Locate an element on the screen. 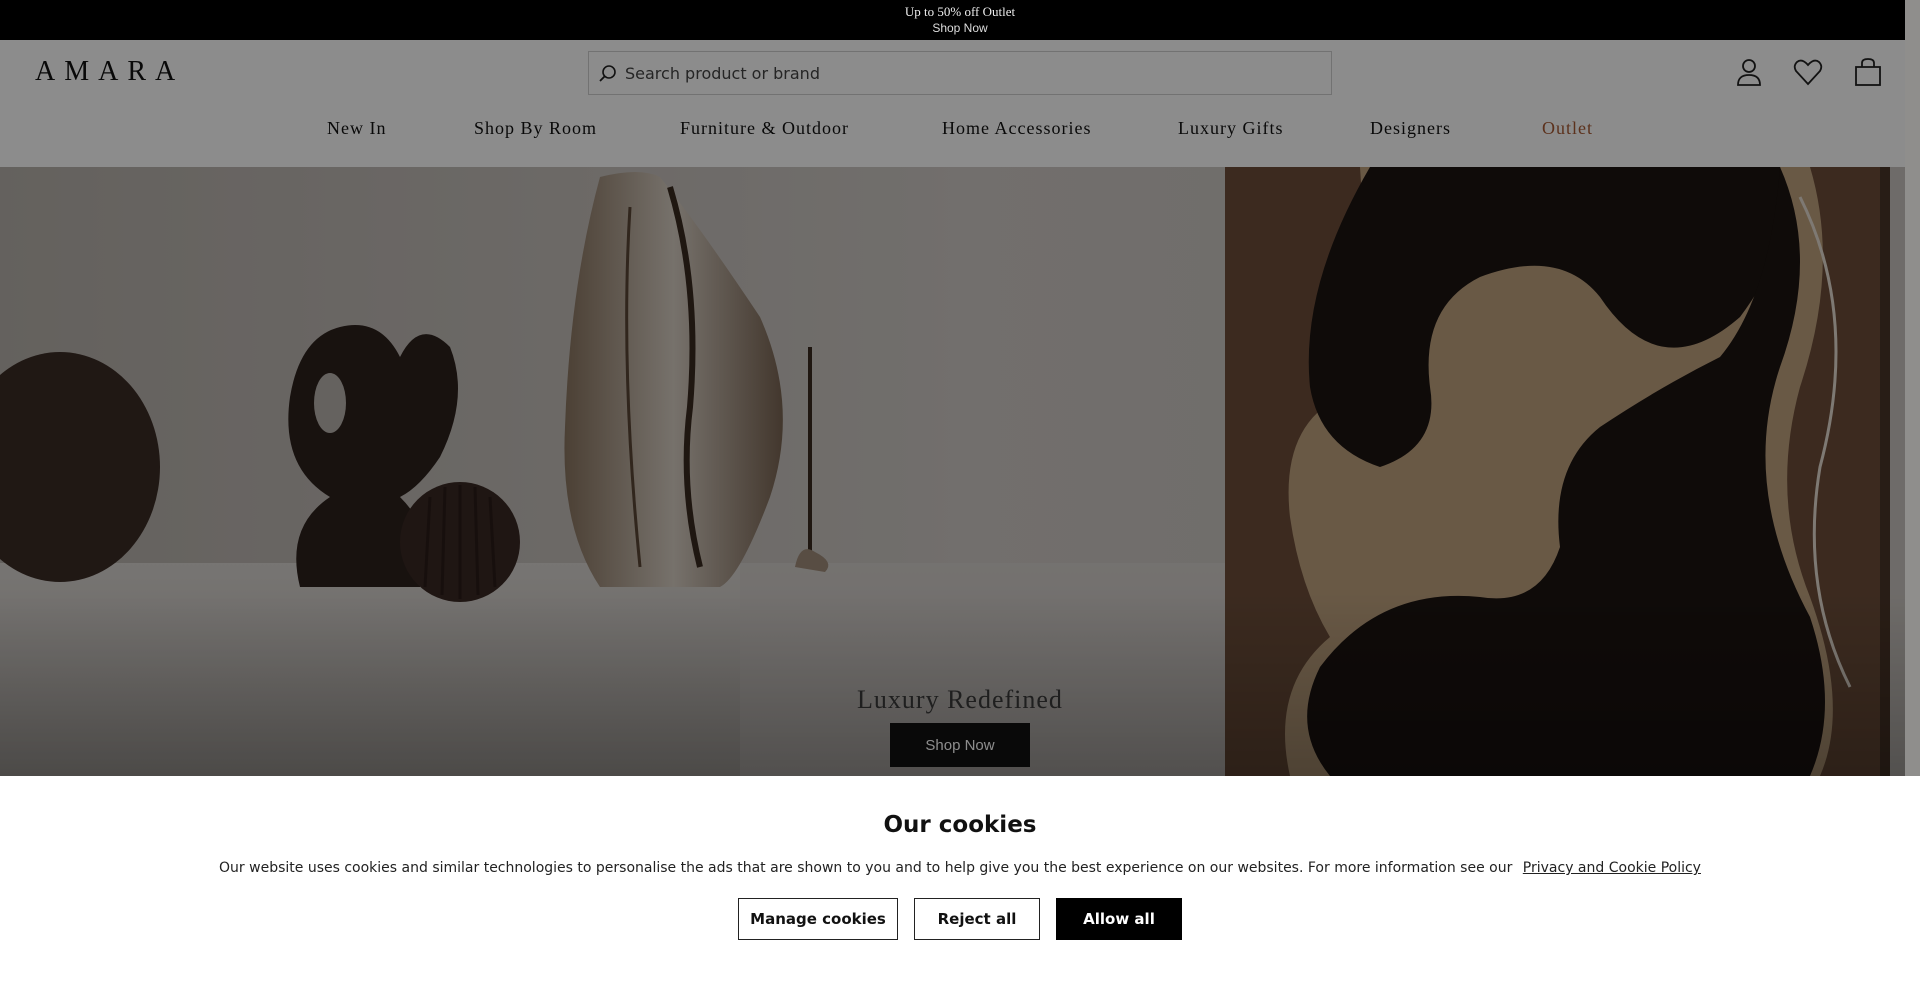 This screenshot has height=993, width=1920. cookie-title: Our cookies is located at coordinates (960, 825).